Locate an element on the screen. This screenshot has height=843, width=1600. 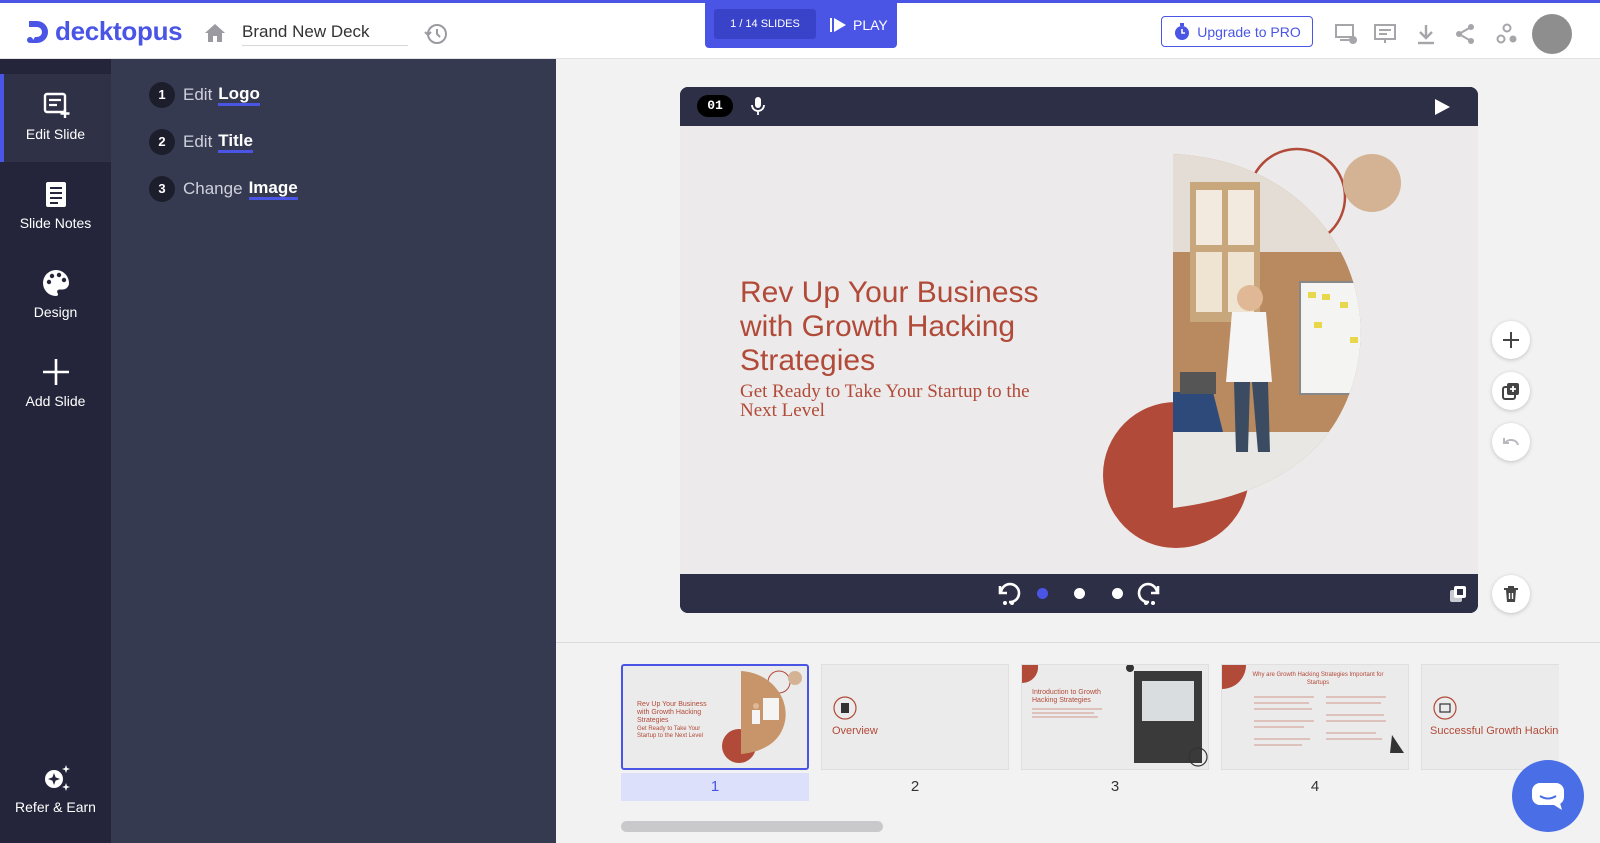
delete-slide-button is located at coordinates (1511, 594).